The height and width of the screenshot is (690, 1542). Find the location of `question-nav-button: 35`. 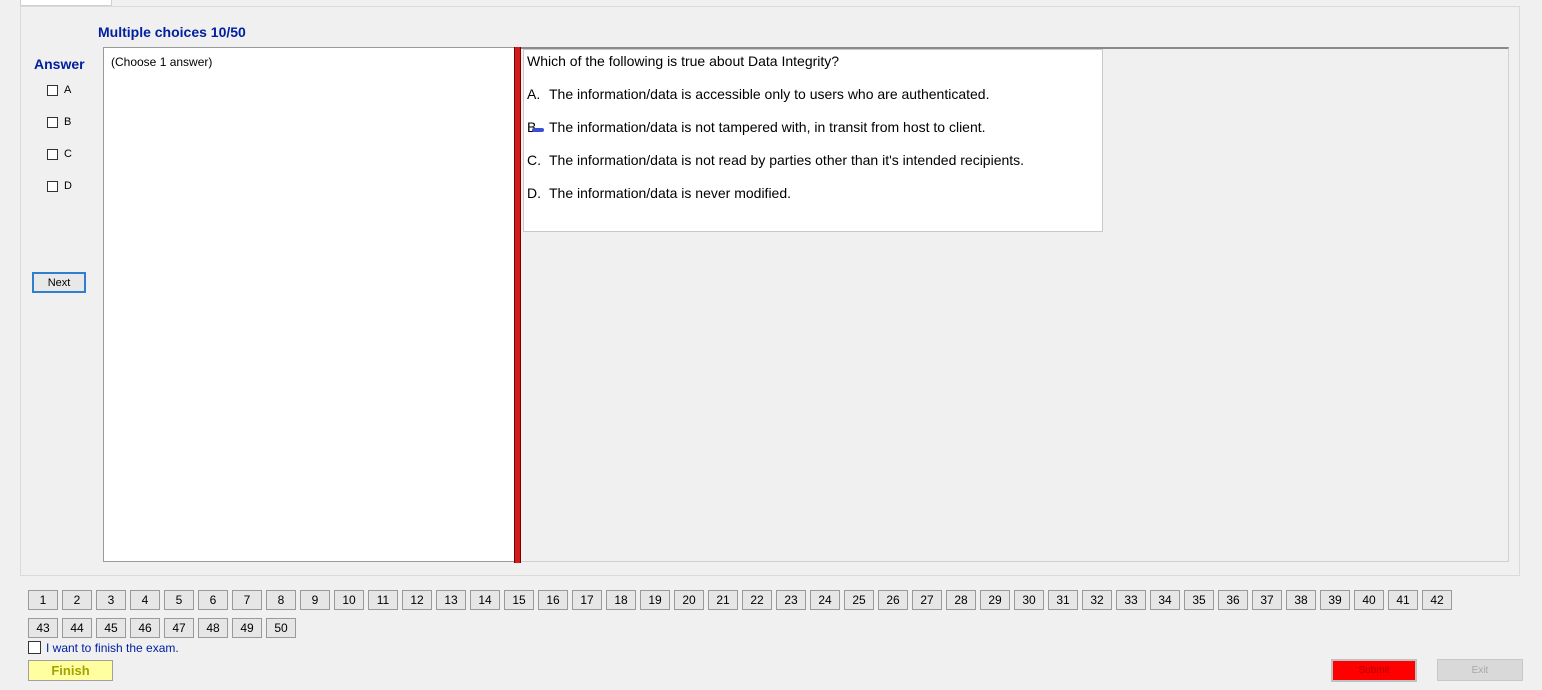

question-nav-button: 35 is located at coordinates (1199, 600).